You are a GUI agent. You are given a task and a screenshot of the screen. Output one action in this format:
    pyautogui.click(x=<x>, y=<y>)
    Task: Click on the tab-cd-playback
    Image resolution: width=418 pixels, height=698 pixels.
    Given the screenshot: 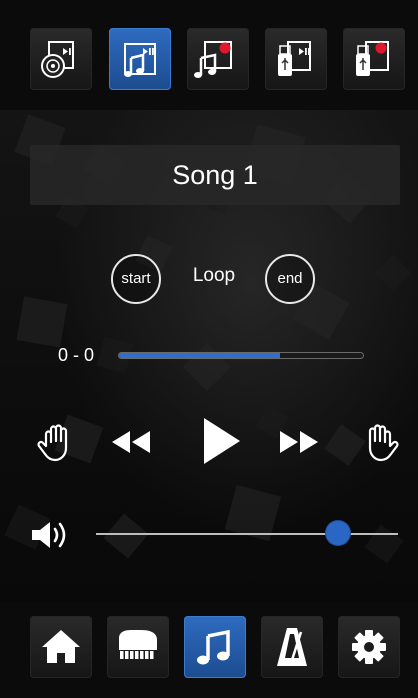 What is the action you would take?
    pyautogui.click(x=61, y=59)
    